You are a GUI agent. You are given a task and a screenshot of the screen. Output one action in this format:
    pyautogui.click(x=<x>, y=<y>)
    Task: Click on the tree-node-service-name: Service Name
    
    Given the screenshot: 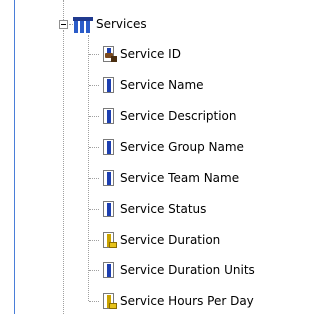 What is the action you would take?
    pyautogui.click(x=151, y=85)
    